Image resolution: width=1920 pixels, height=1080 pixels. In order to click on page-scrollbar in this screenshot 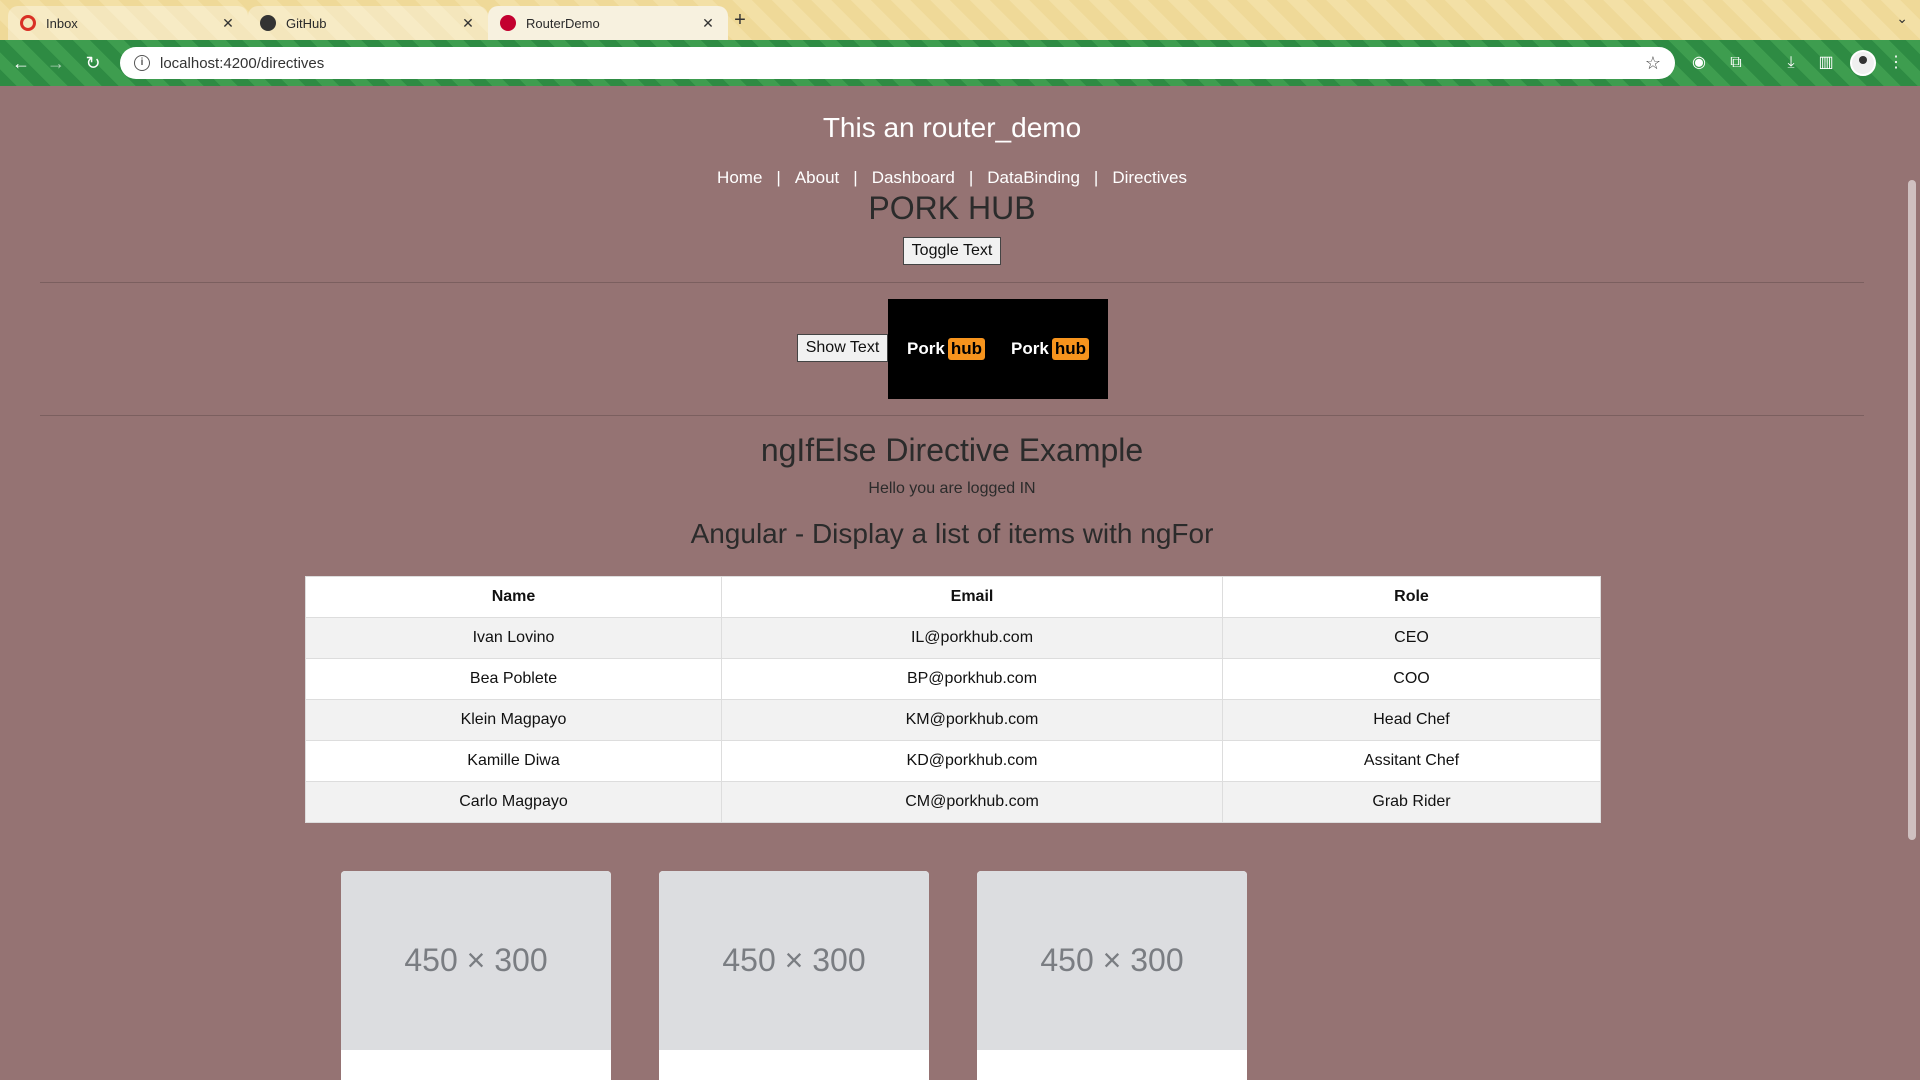, I will do `click(1912, 583)`.